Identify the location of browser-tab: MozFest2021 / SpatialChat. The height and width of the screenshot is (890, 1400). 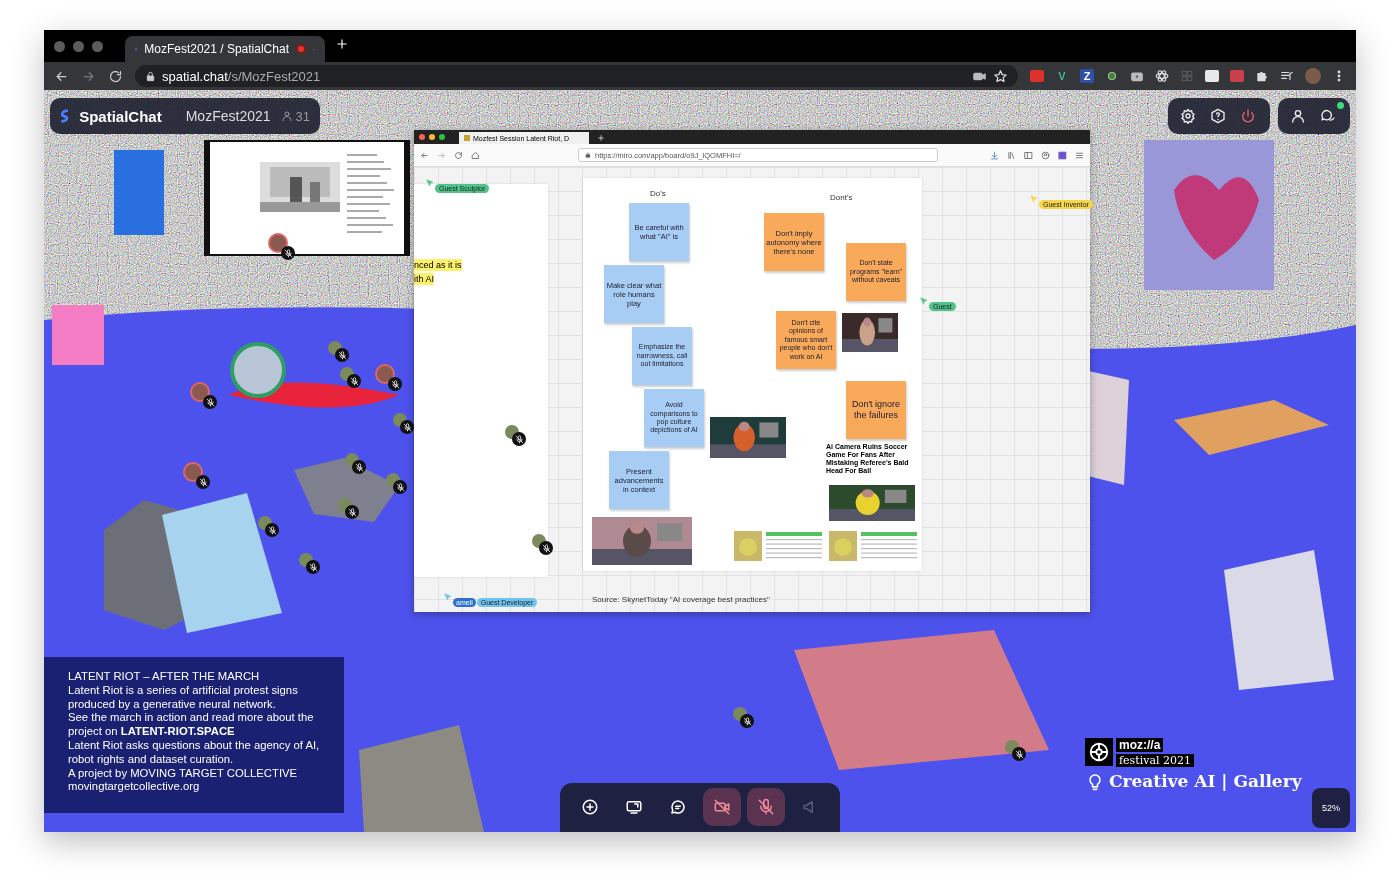
(225, 49).